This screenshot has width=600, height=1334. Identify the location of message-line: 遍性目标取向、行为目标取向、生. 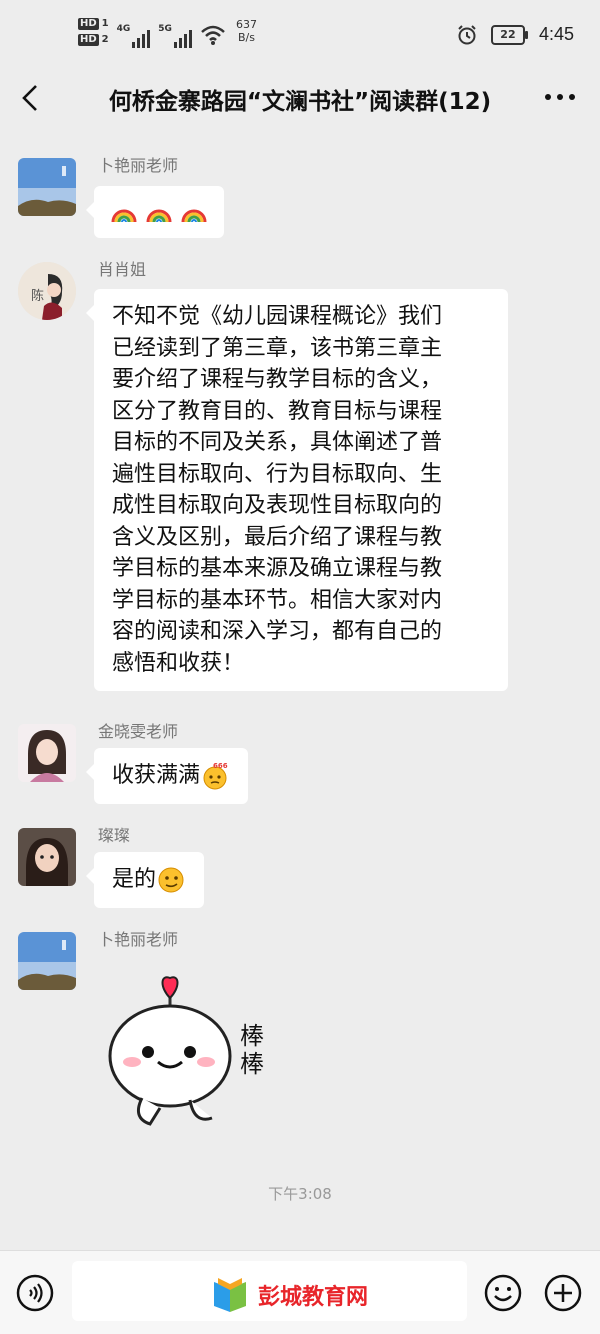
(277, 474).